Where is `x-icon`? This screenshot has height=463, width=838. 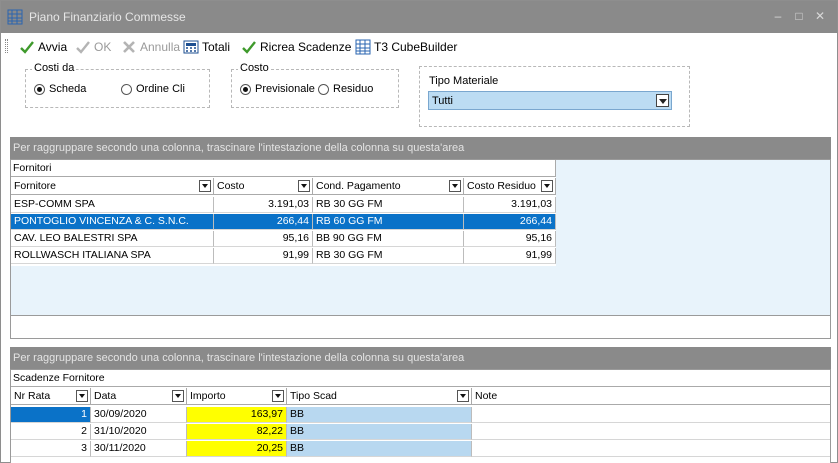
x-icon is located at coordinates (129, 46).